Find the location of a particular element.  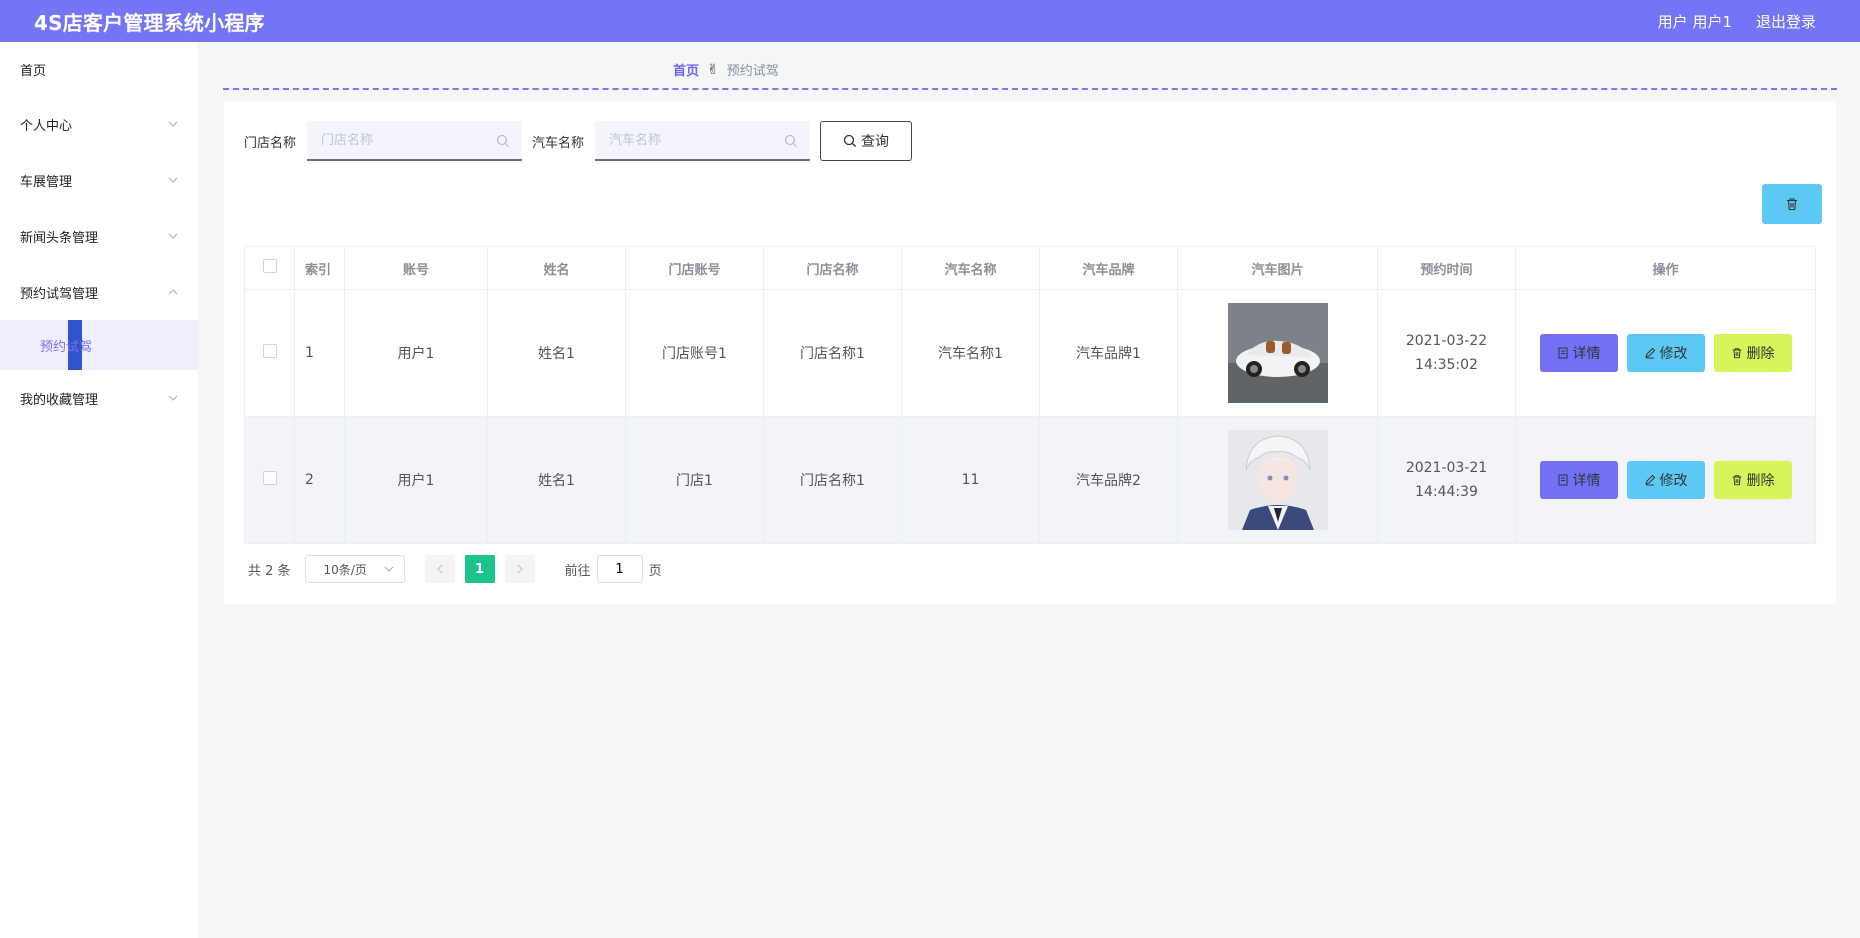

page-size-value: 10条/页 is located at coordinates (345, 569).